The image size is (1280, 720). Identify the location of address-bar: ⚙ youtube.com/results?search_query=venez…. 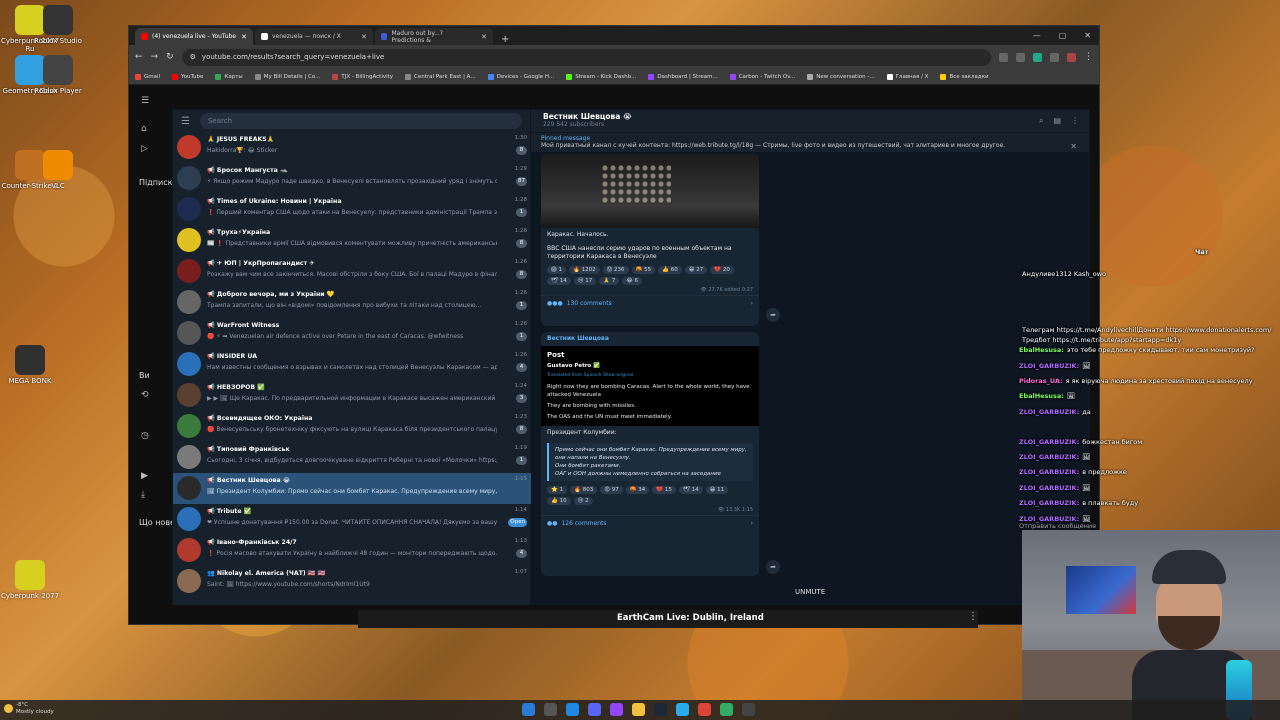
(586, 57).